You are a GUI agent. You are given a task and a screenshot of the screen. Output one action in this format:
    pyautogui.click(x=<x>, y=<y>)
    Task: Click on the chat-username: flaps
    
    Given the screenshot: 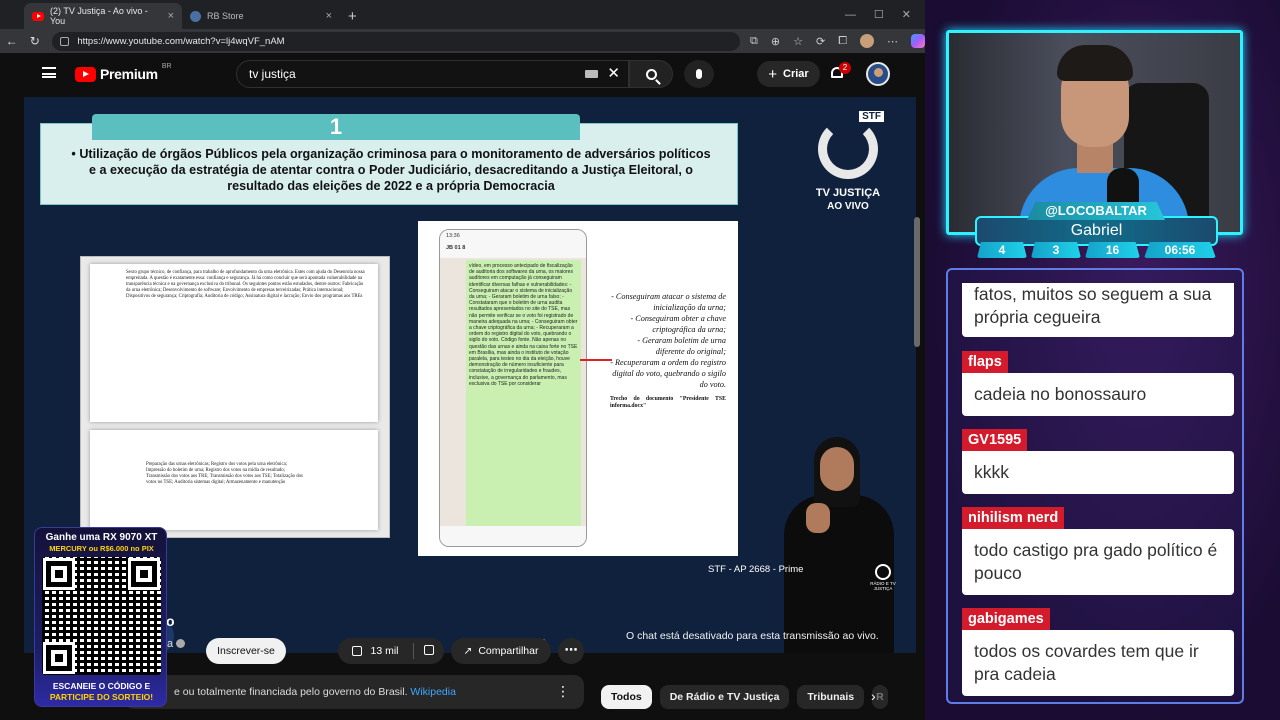 What is the action you would take?
    pyautogui.click(x=985, y=362)
    